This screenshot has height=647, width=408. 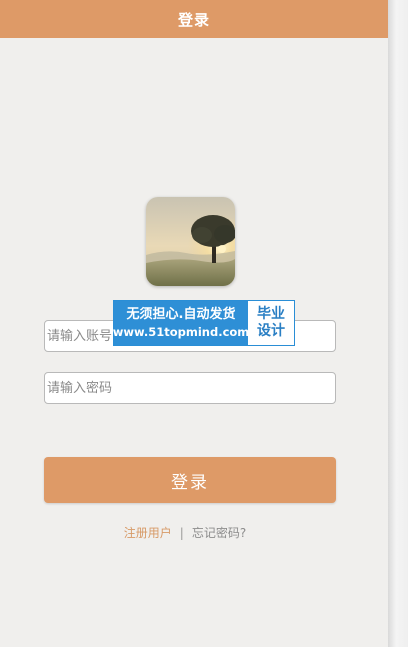 I want to click on watermark-badge: 无须担心.自动发货 www.51topmind.com 毕业 设计, so click(x=204, y=323).